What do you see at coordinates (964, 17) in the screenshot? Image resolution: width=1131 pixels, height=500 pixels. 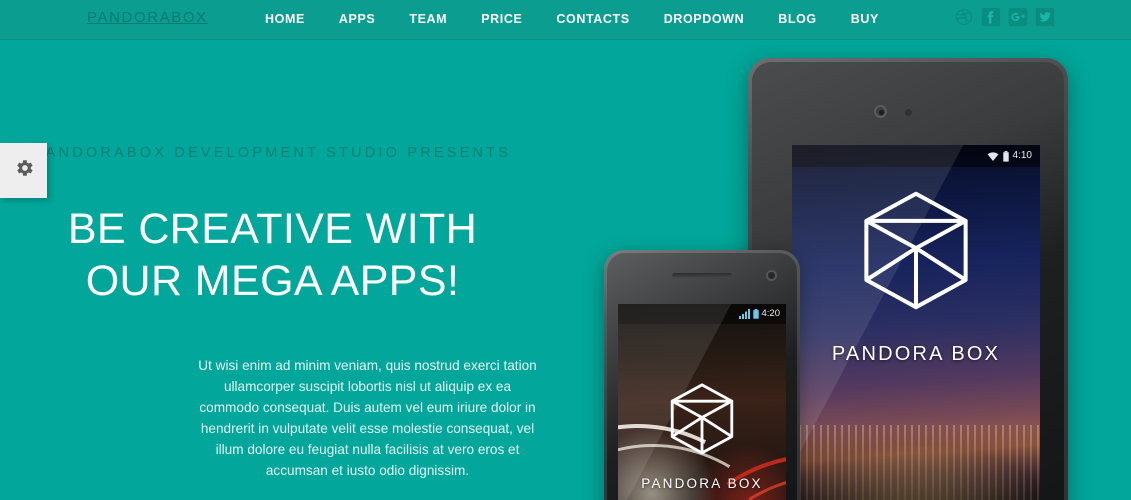 I see `dribbble-icon` at bounding box center [964, 17].